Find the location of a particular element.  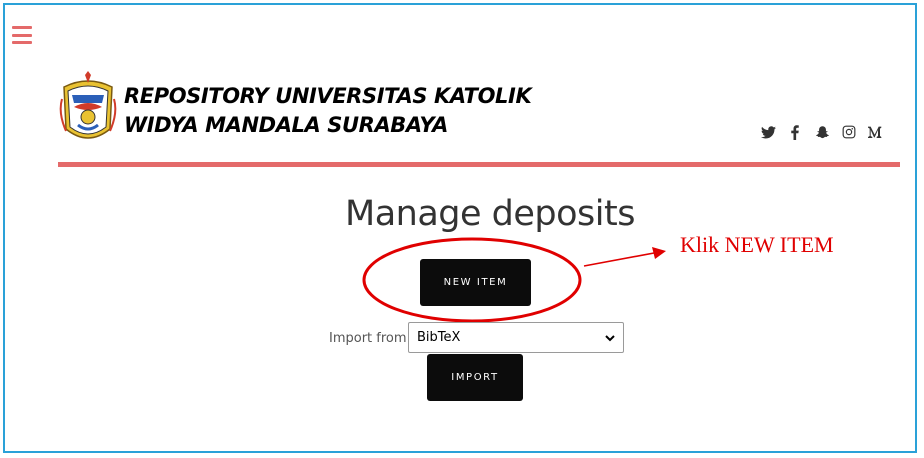

facebook-icon is located at coordinates (795, 132).